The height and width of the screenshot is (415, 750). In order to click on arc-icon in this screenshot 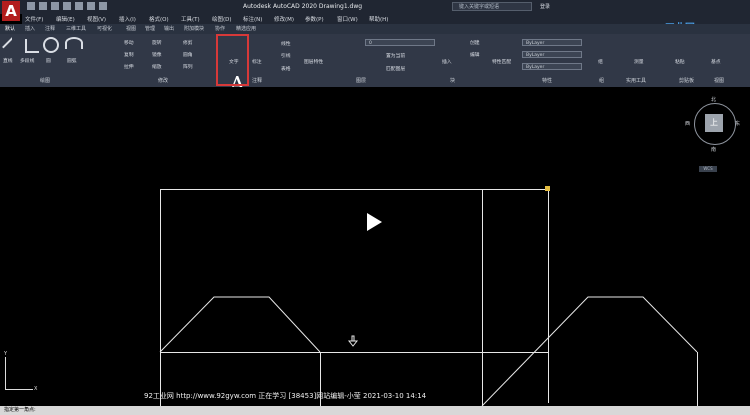, I will do `click(74, 43)`.